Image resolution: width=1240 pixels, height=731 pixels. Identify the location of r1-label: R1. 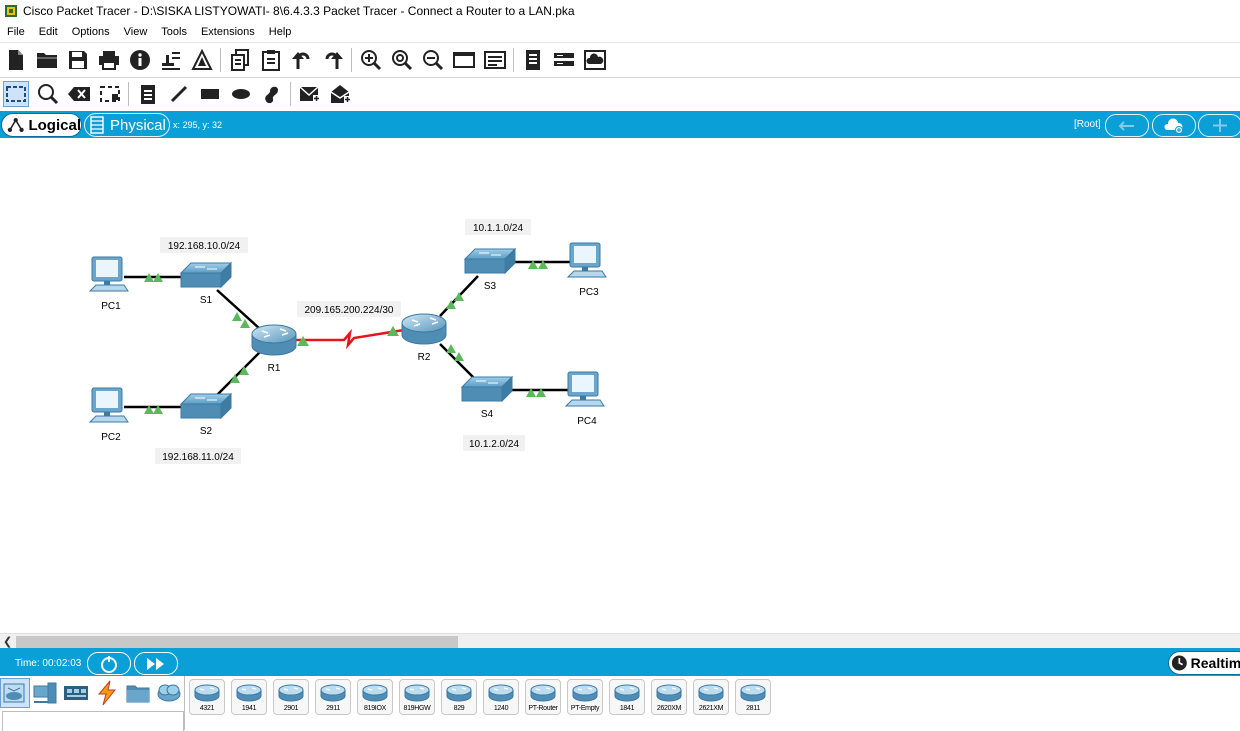
(274, 368).